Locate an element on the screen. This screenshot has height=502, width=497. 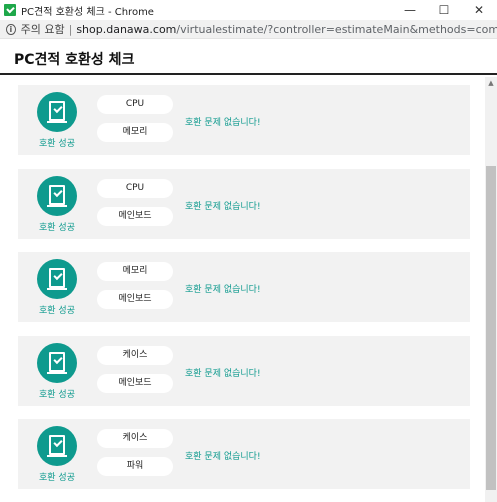
window-title: PC견적 호환성 체크 - Chrome is located at coordinates (87, 12).